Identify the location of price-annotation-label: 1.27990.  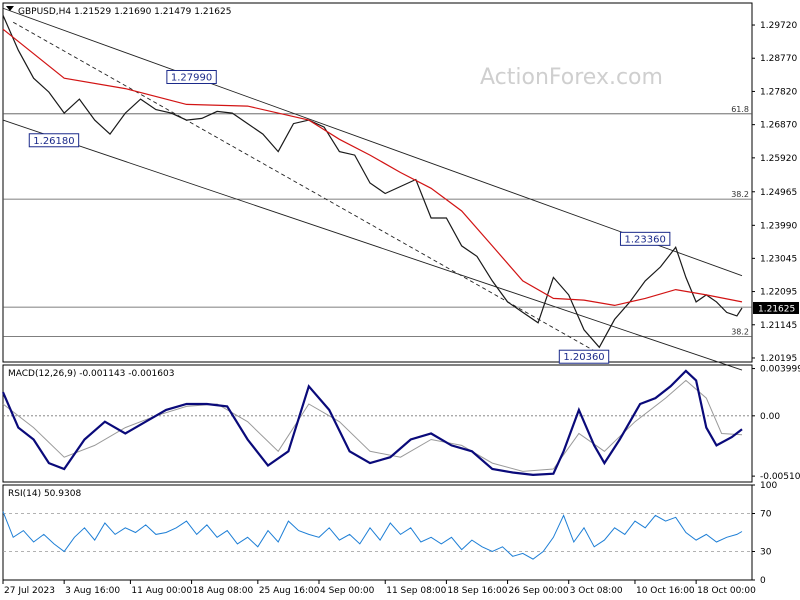
(191, 77).